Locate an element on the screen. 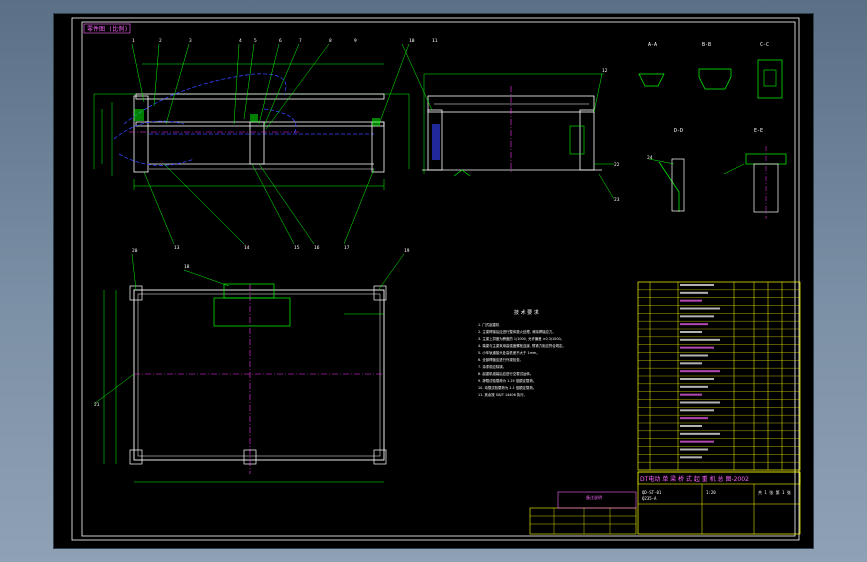 The image size is (867, 562). svg-text: B-B is located at coordinates (706, 45).